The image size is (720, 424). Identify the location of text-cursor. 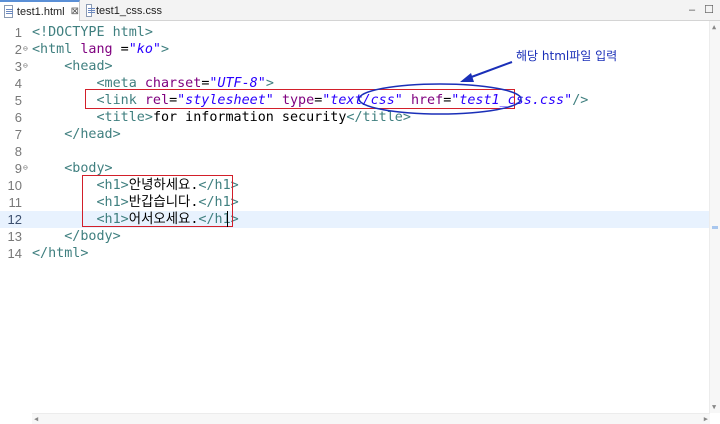
(227, 219).